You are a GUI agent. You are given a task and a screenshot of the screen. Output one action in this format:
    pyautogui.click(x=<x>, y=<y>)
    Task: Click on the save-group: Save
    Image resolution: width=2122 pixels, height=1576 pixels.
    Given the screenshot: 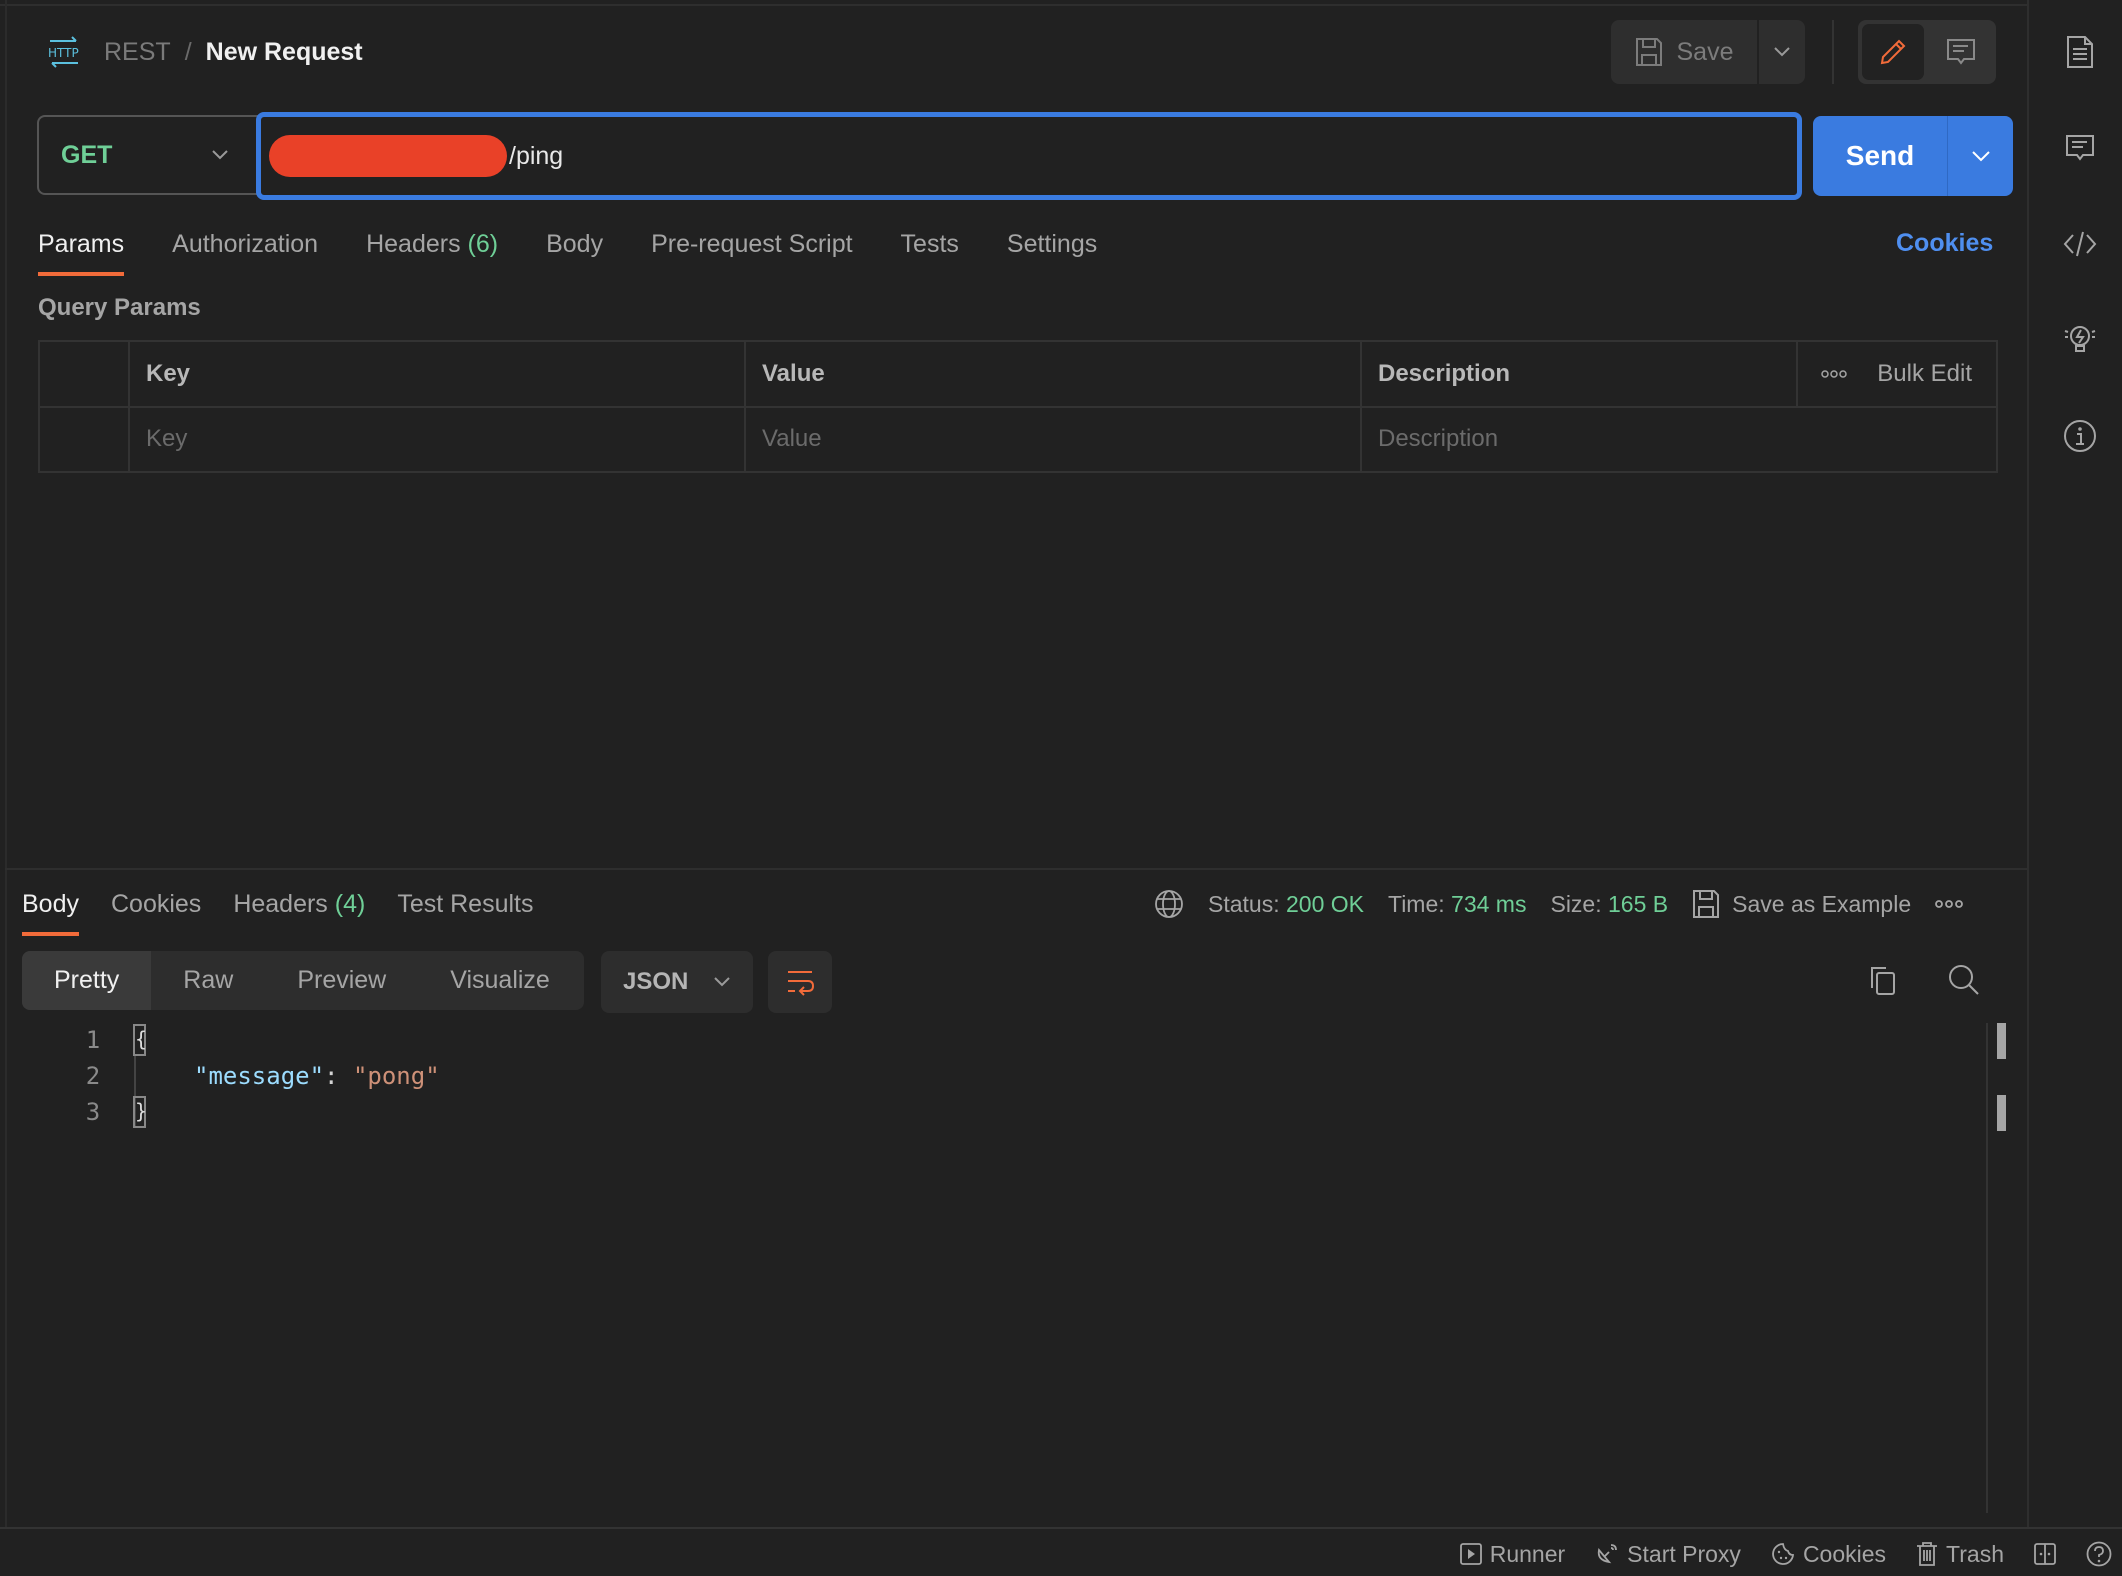 What is the action you would take?
    pyautogui.click(x=1708, y=52)
    